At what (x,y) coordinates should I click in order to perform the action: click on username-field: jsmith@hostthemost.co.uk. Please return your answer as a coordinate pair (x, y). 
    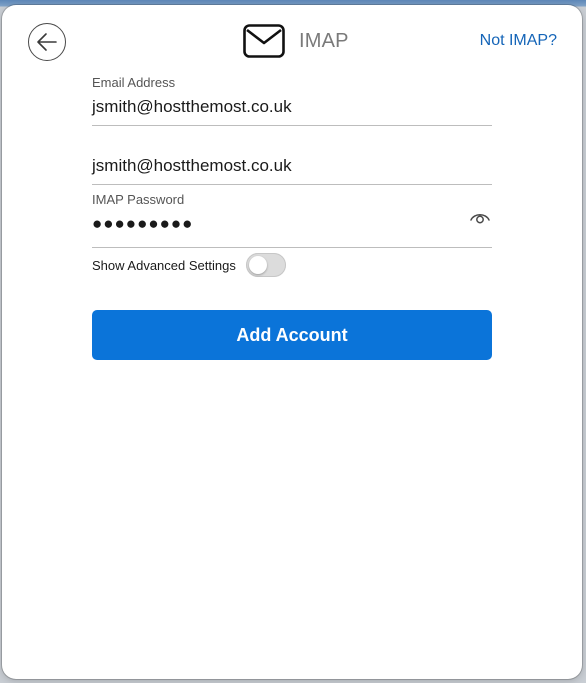
    Looking at the image, I should click on (292, 155).